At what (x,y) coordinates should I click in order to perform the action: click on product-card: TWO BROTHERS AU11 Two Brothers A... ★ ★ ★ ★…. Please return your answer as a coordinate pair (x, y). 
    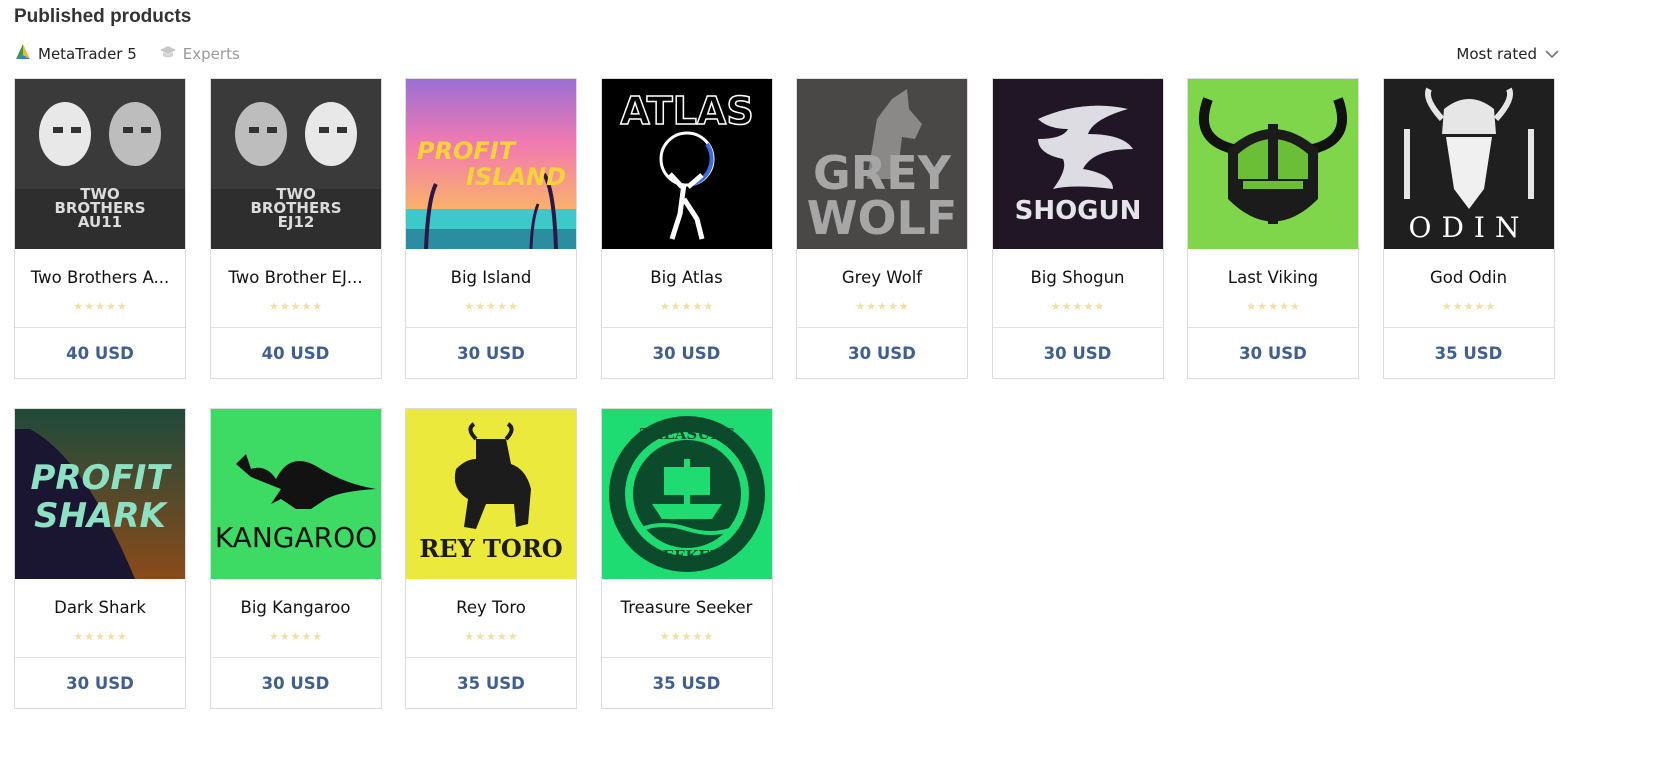
    Looking at the image, I should click on (100, 228).